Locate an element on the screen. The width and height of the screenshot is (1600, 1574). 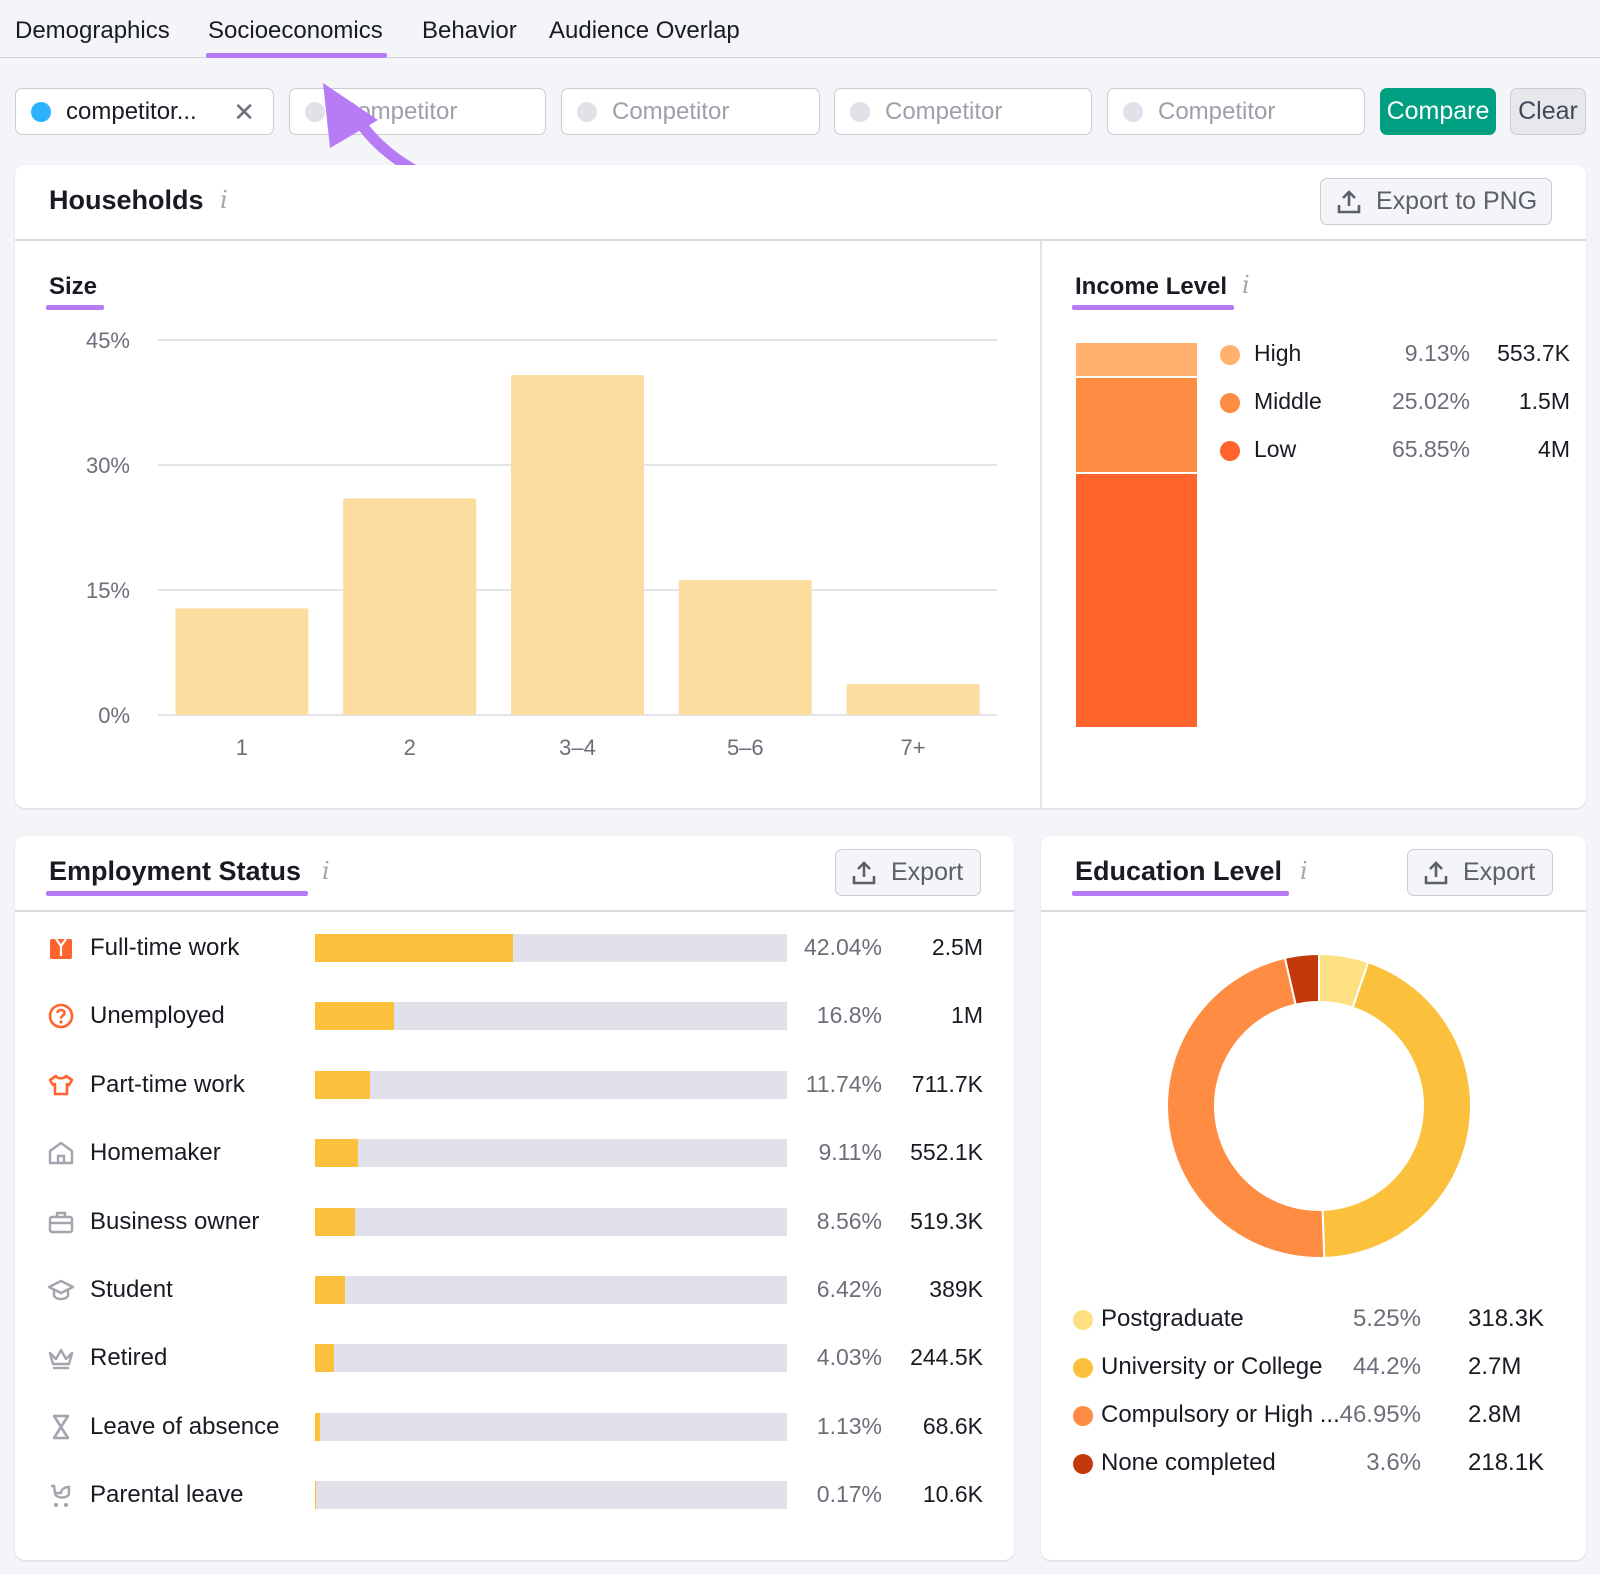
shirt-tie-icon is located at coordinates (61, 948).